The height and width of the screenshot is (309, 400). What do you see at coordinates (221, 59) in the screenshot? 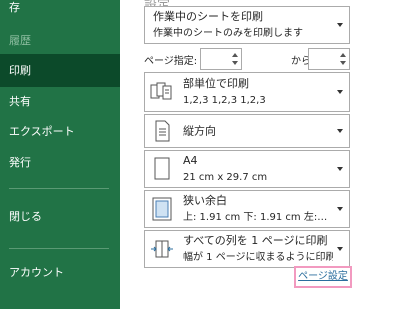
I see `pages-from-spinner` at bounding box center [221, 59].